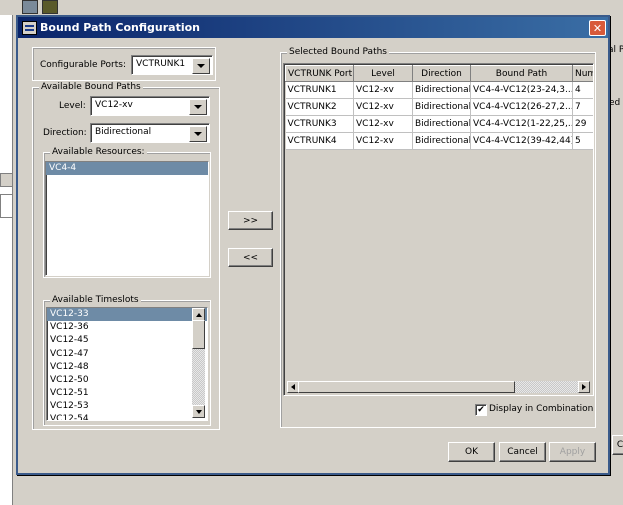 The image size is (623, 505). What do you see at coordinates (29, 28) in the screenshot?
I see `app-icon` at bounding box center [29, 28].